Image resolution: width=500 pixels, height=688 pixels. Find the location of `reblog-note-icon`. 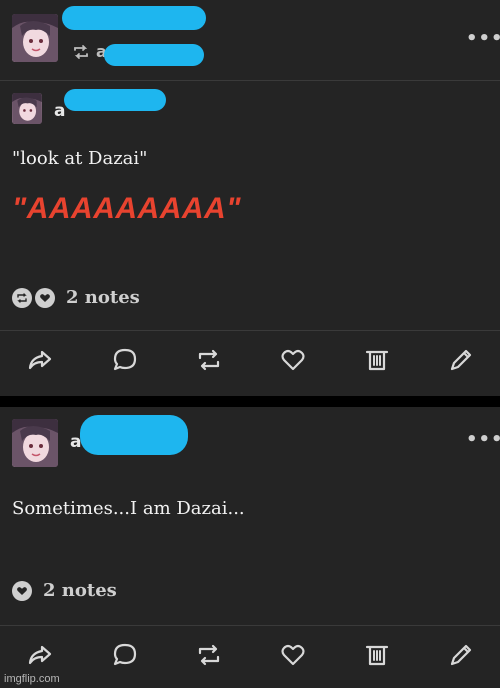

reblog-note-icon is located at coordinates (22, 297).